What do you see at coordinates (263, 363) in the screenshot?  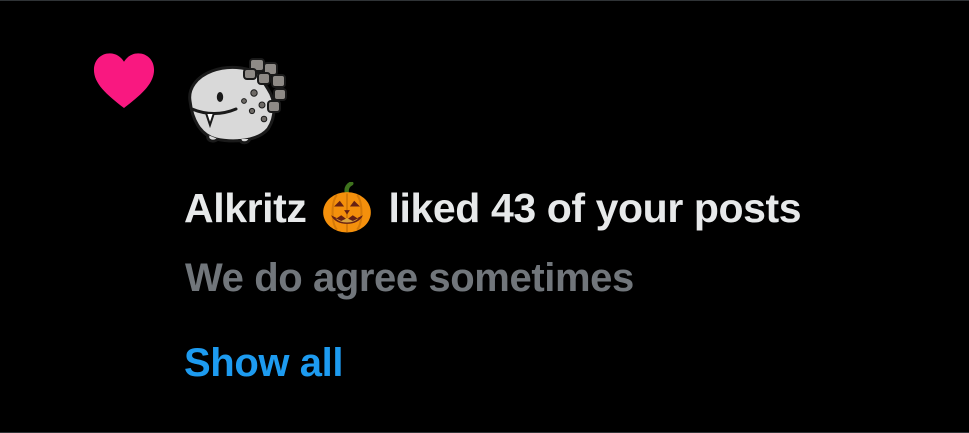 I see `show-all-link: Show all` at bounding box center [263, 363].